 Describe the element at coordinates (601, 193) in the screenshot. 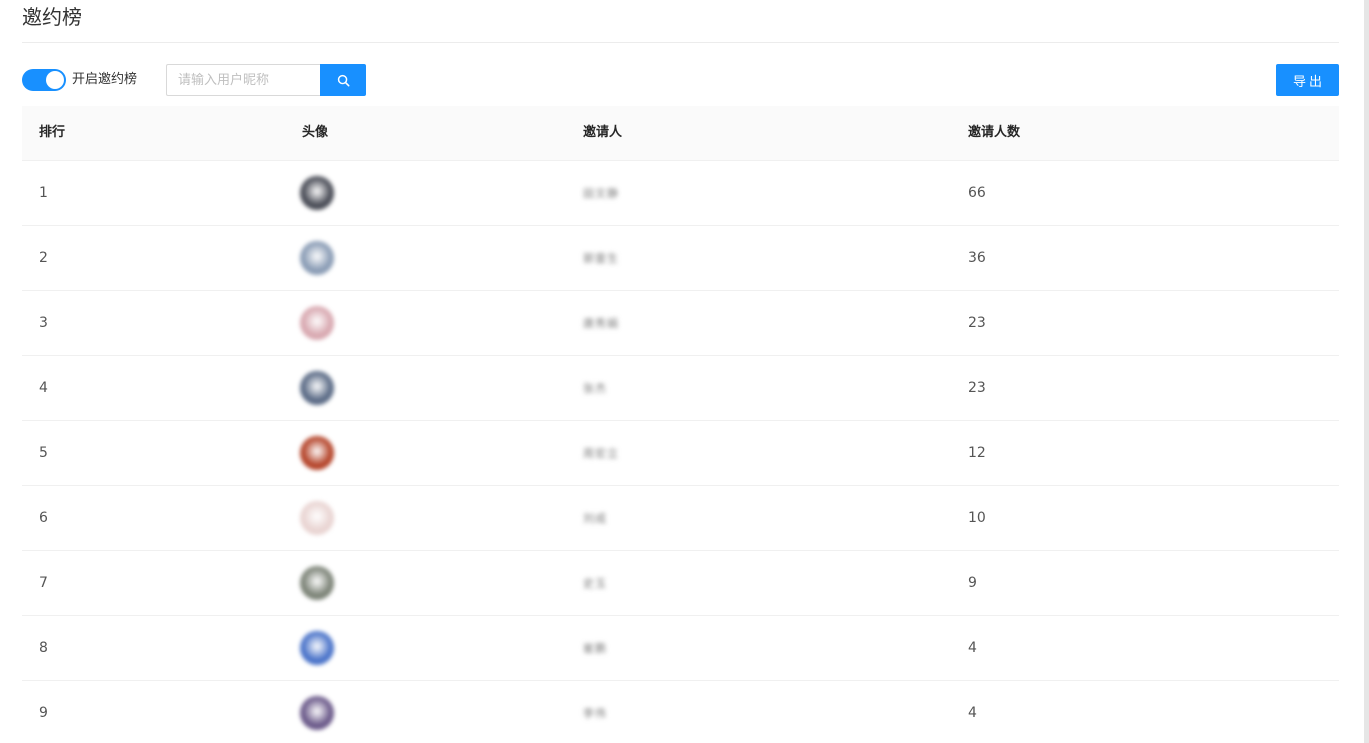

I see `inviter-name: 田文静` at that location.